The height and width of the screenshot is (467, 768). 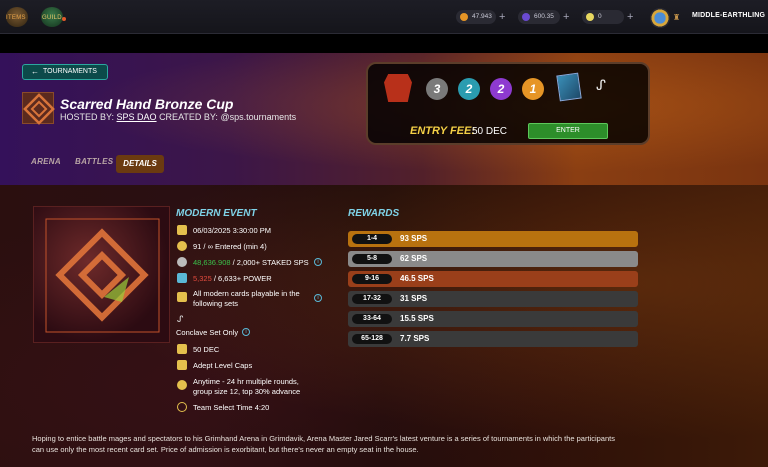 What do you see at coordinates (372, 319) in the screenshot?
I see `reward-rank: 33-64` at bounding box center [372, 319].